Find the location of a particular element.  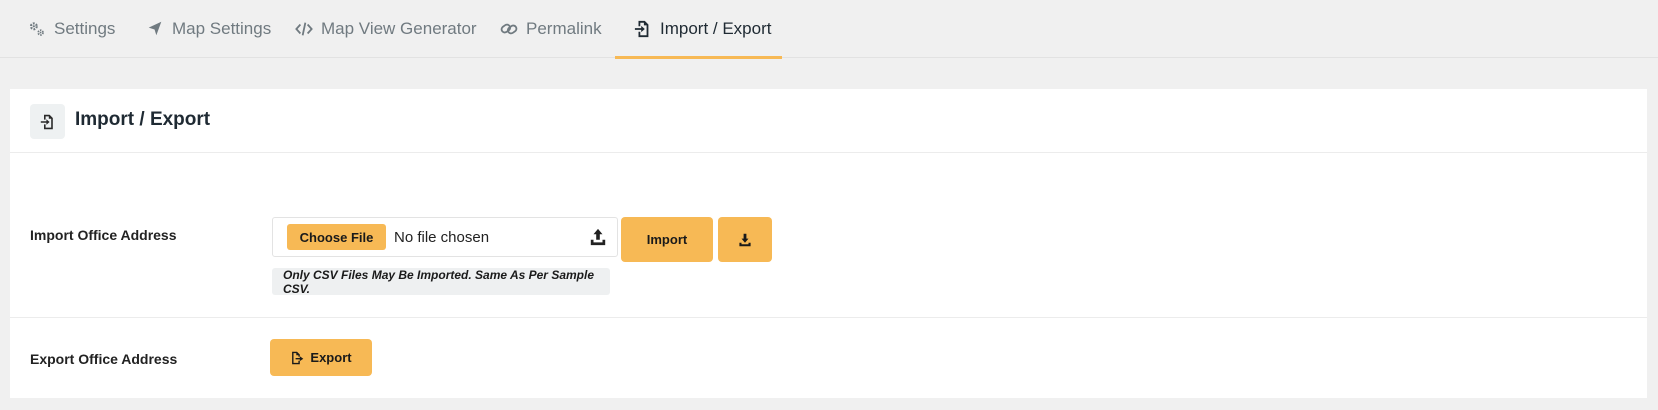

tab-import-export: Import / Export is located at coordinates (698, 29).